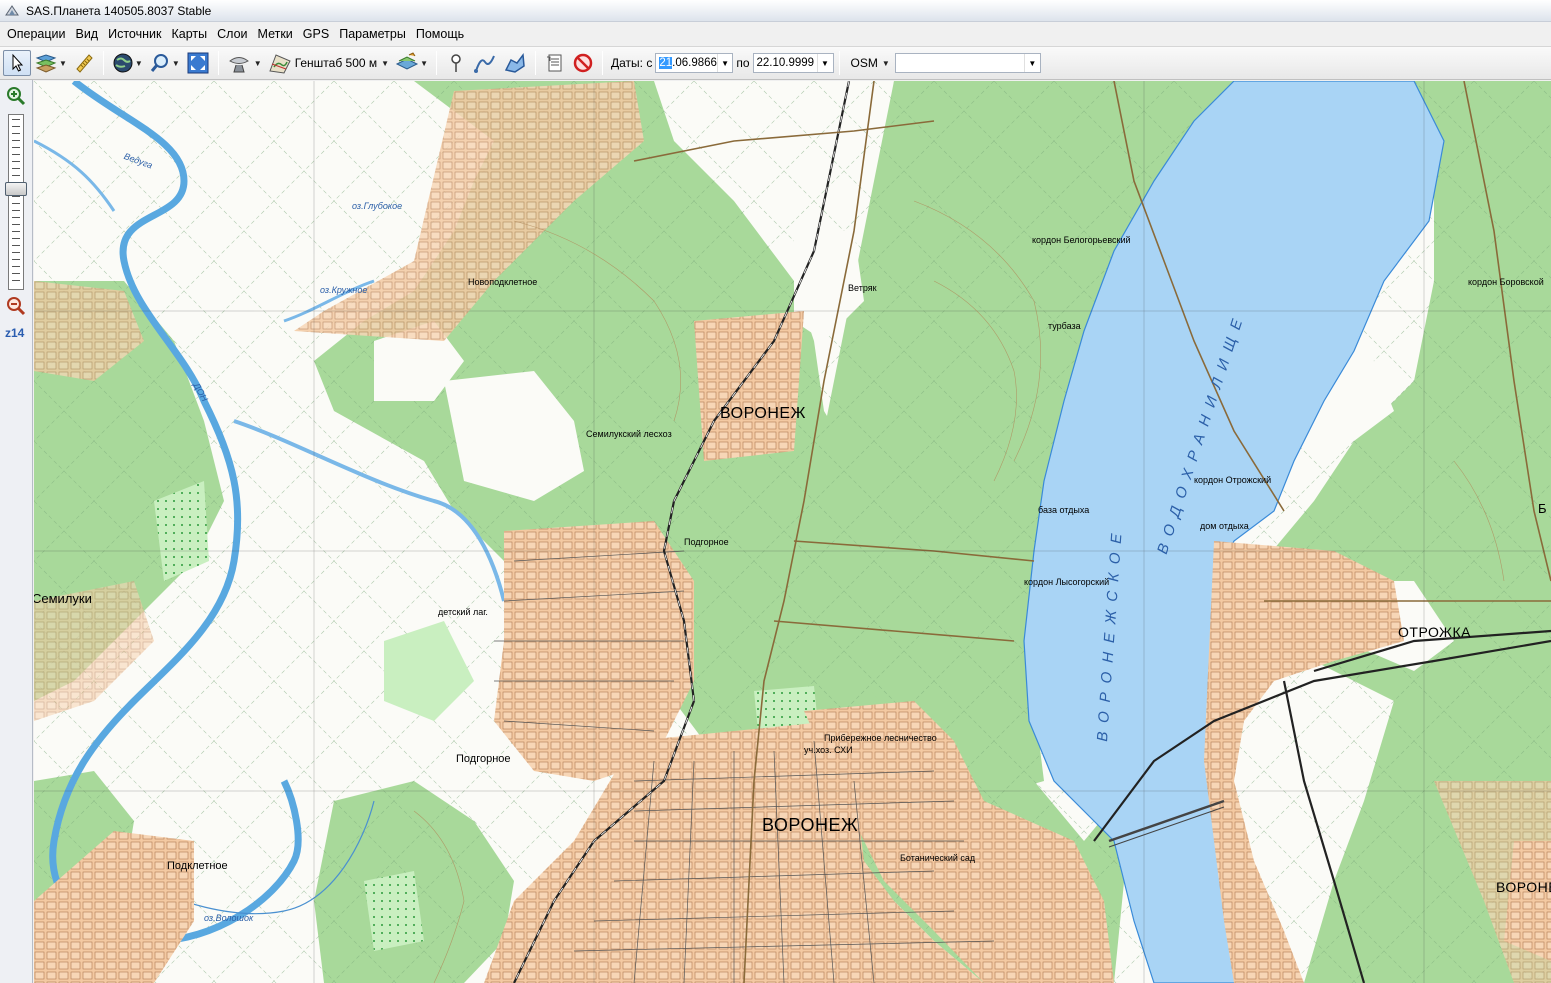  What do you see at coordinates (440, 34) in the screenshot?
I see `menu-help: Помощь` at bounding box center [440, 34].